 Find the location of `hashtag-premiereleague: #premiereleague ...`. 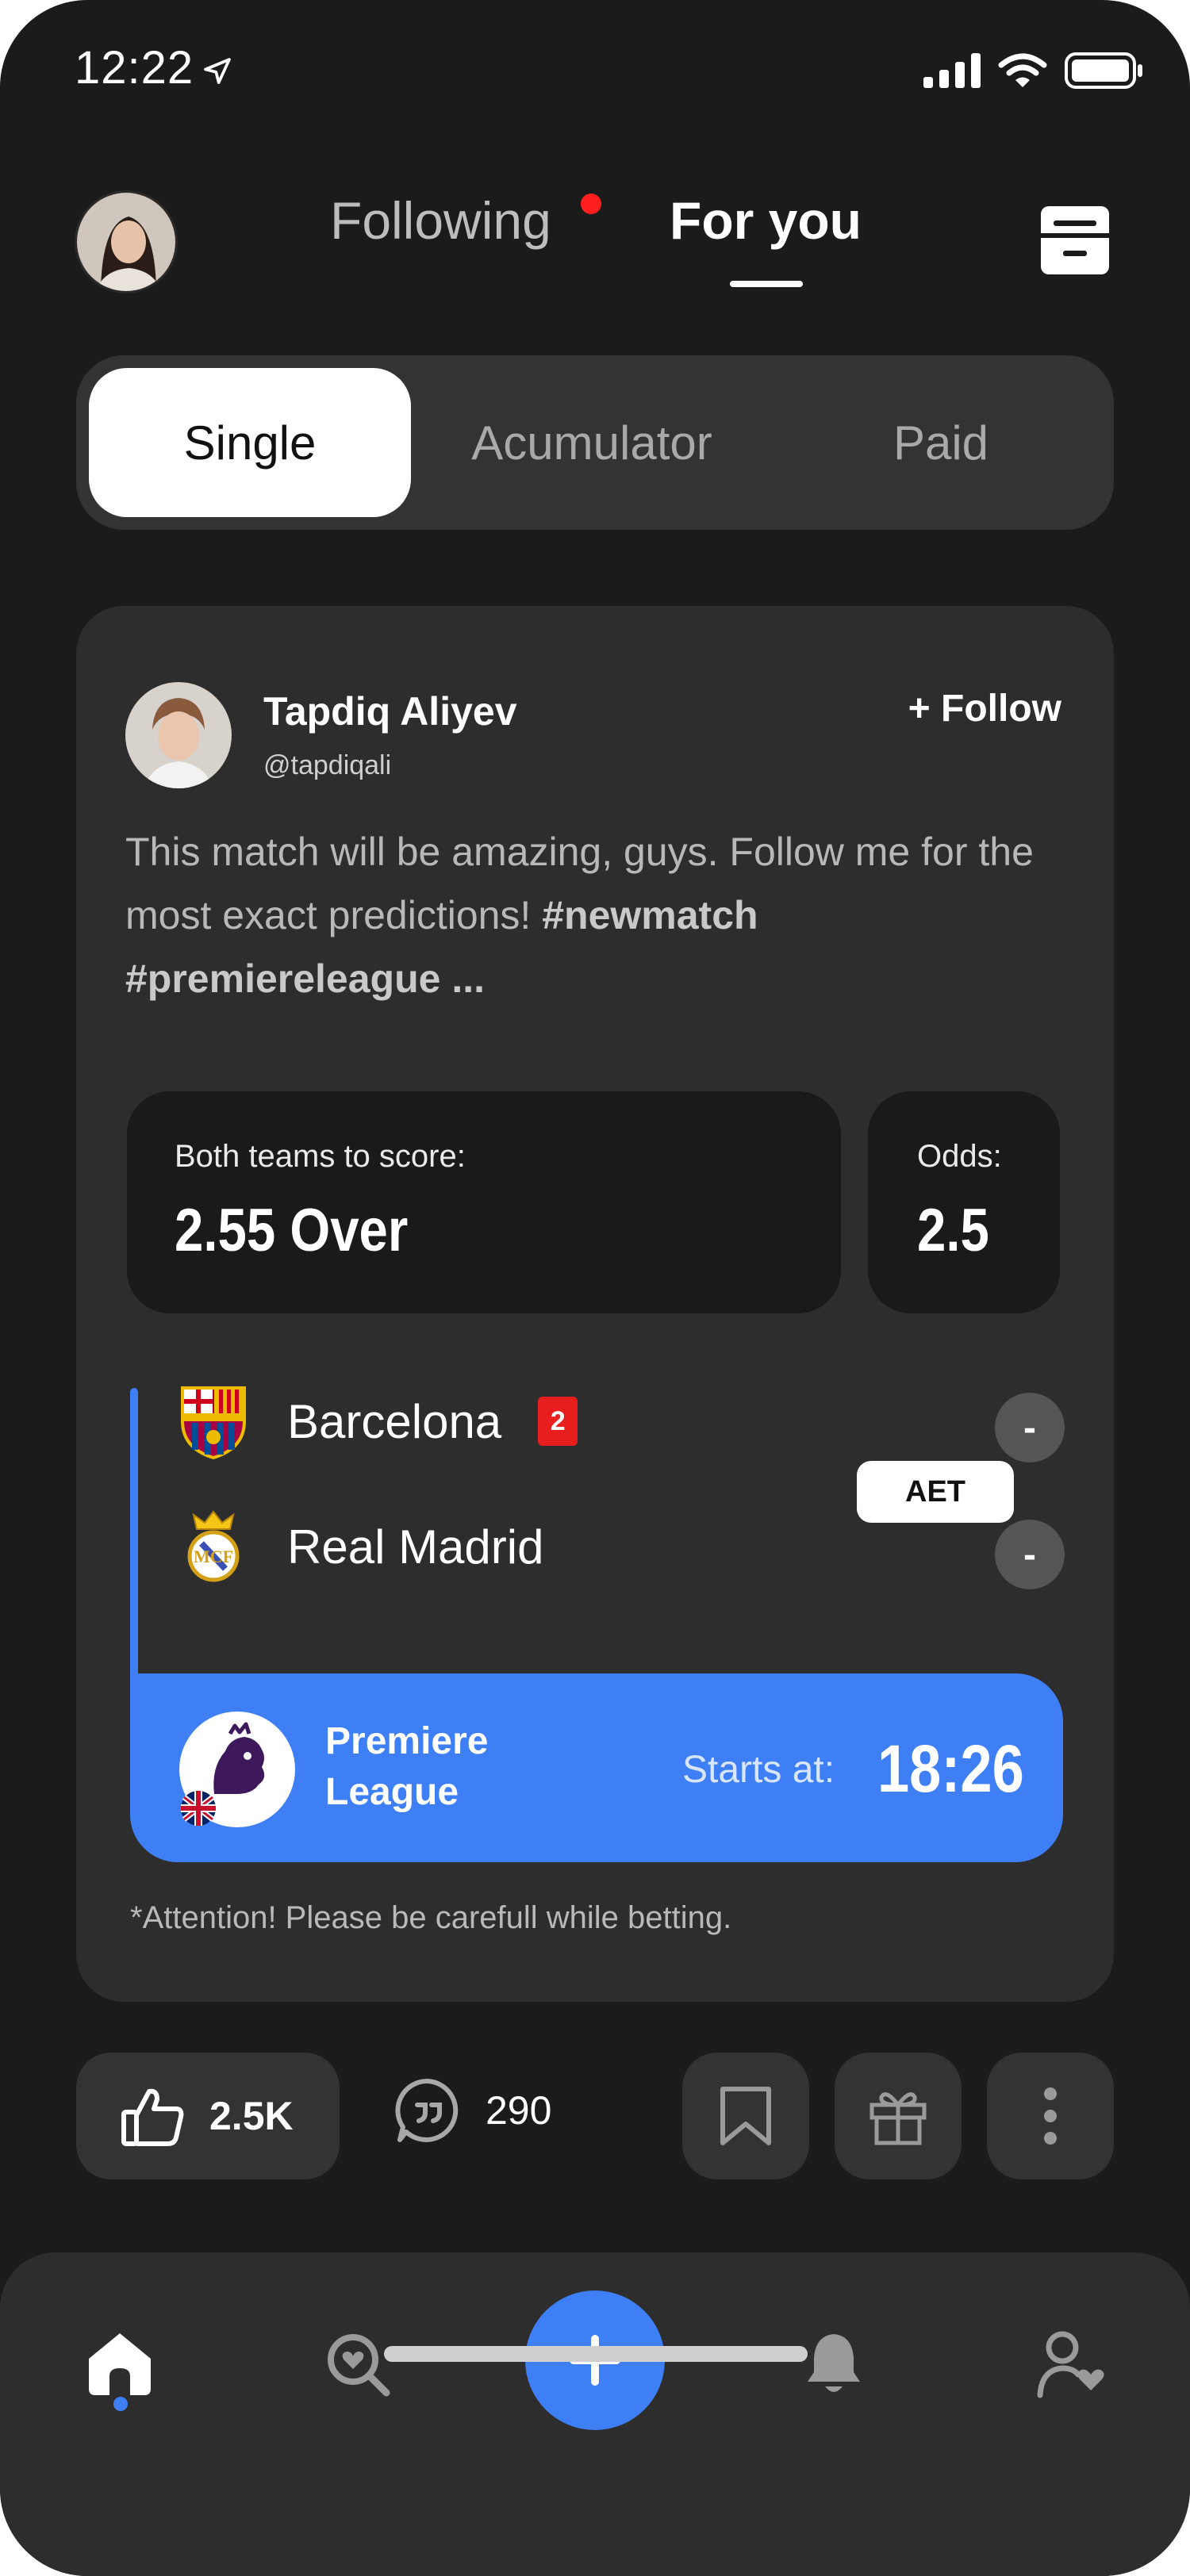

hashtag-premiereleague: #premiereleague ... is located at coordinates (305, 979).